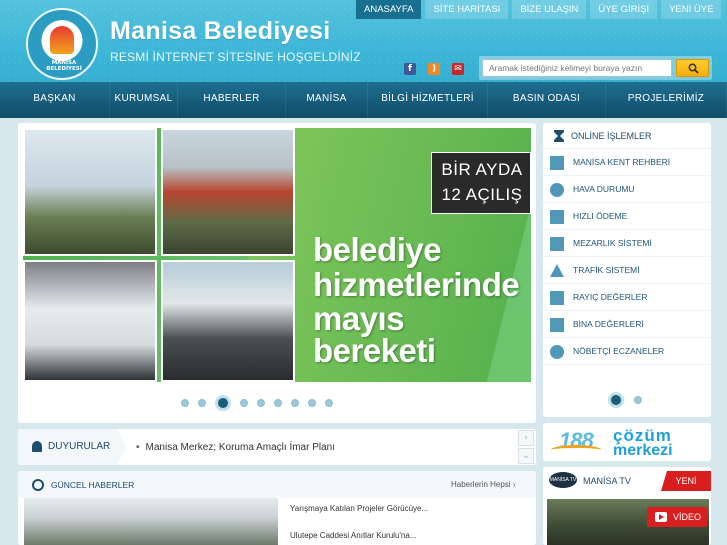 The width and height of the screenshot is (727, 545). I want to click on nav-baskan: BAŞKAN, so click(55, 100).